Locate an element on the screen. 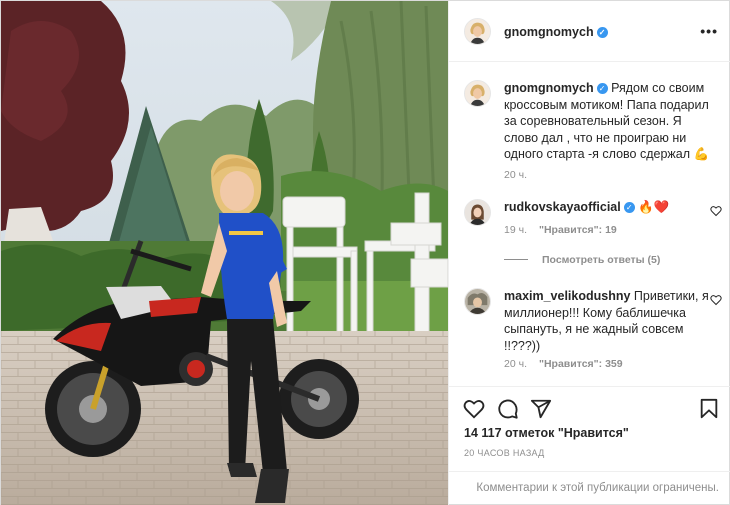  more-options-icon: ••• is located at coordinates (709, 31).